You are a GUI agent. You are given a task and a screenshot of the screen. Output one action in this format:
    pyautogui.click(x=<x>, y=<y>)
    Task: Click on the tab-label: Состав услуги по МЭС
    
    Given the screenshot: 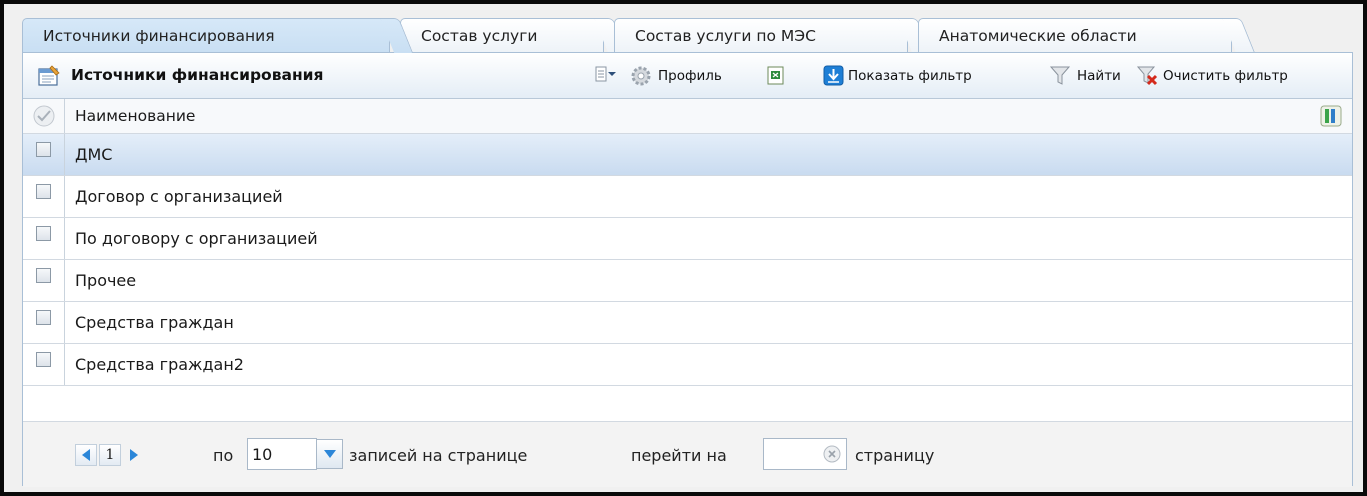 What is the action you would take?
    pyautogui.click(x=725, y=35)
    